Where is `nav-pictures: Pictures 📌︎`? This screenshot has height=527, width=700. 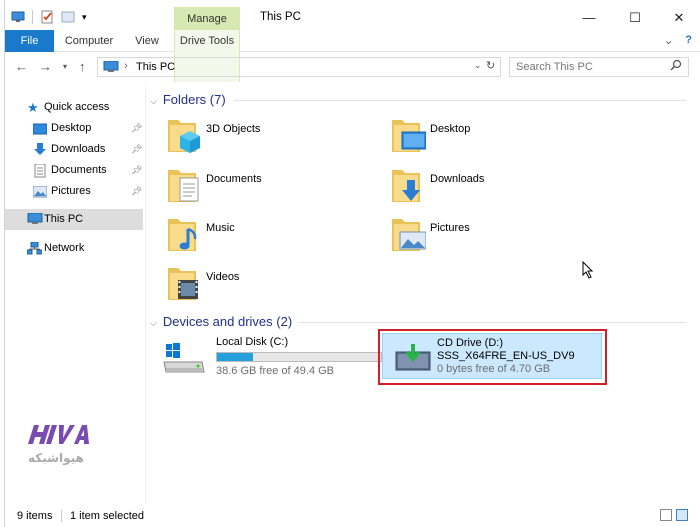 nav-pictures: Pictures 📌︎ is located at coordinates (74, 191).